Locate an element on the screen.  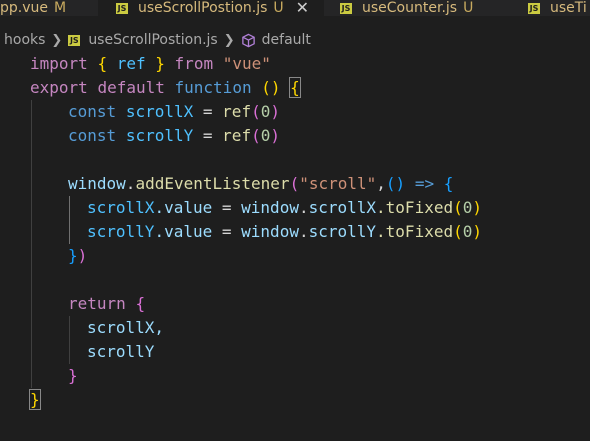
code-line-9: }) is located at coordinates (78, 255).